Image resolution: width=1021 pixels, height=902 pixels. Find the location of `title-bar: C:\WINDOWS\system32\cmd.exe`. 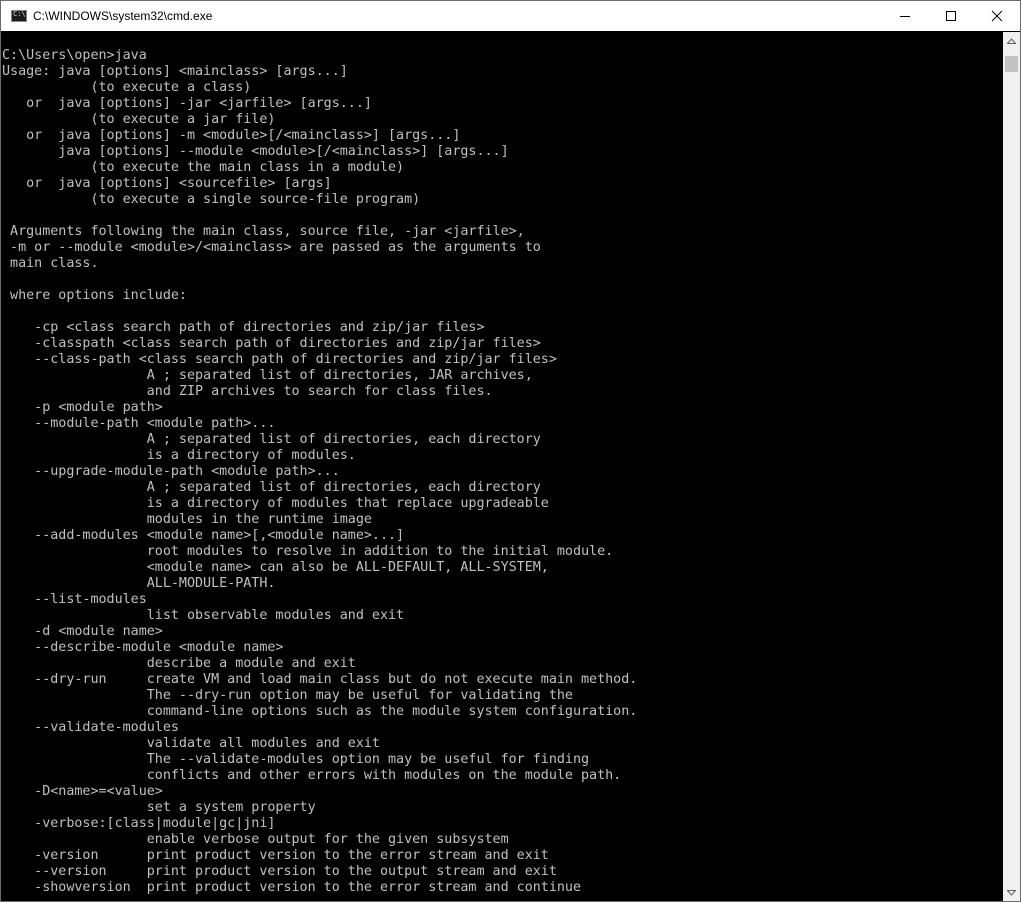

title-bar: C:\WINDOWS\system32\cmd.exe is located at coordinates (510, 16).